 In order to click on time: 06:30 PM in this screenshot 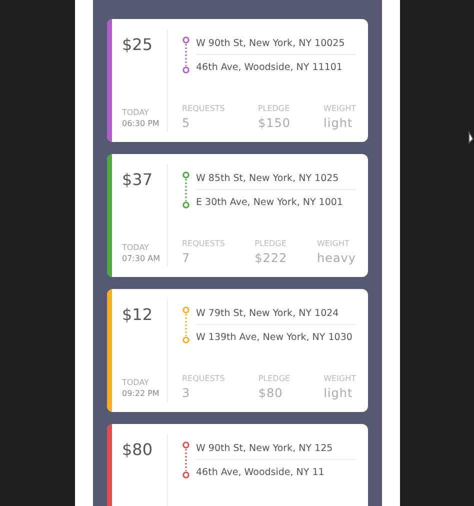, I will do `click(141, 123)`.